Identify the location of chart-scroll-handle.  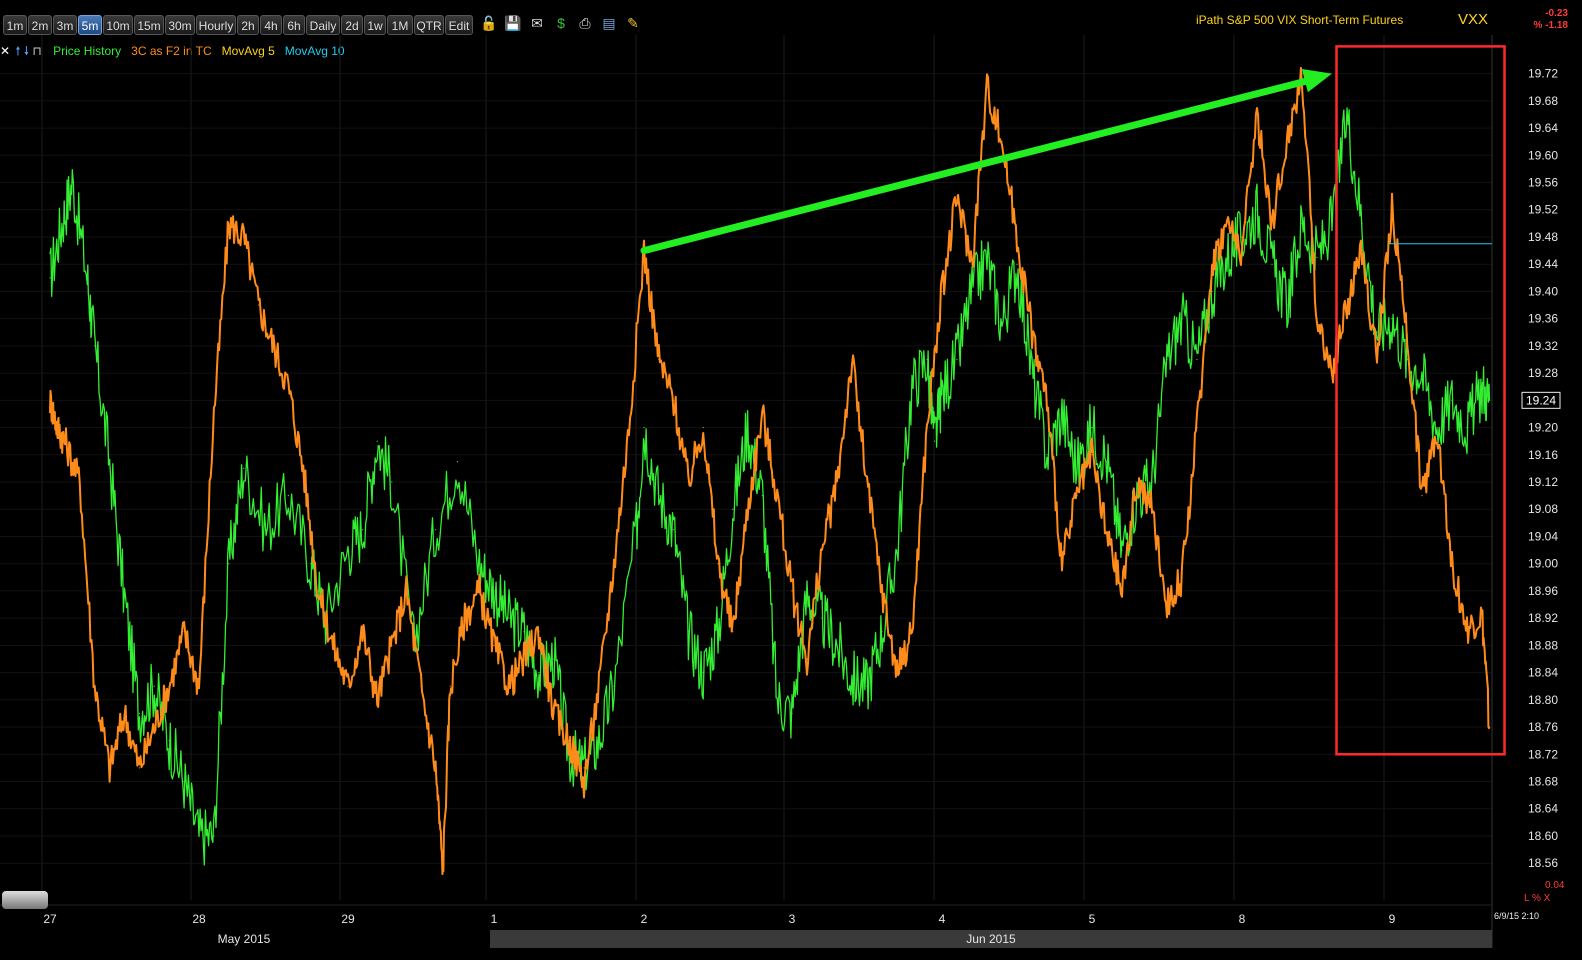
(25, 900).